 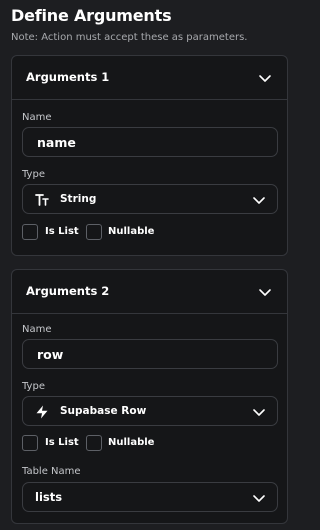 I want to click on text-type-icon, so click(x=42, y=200).